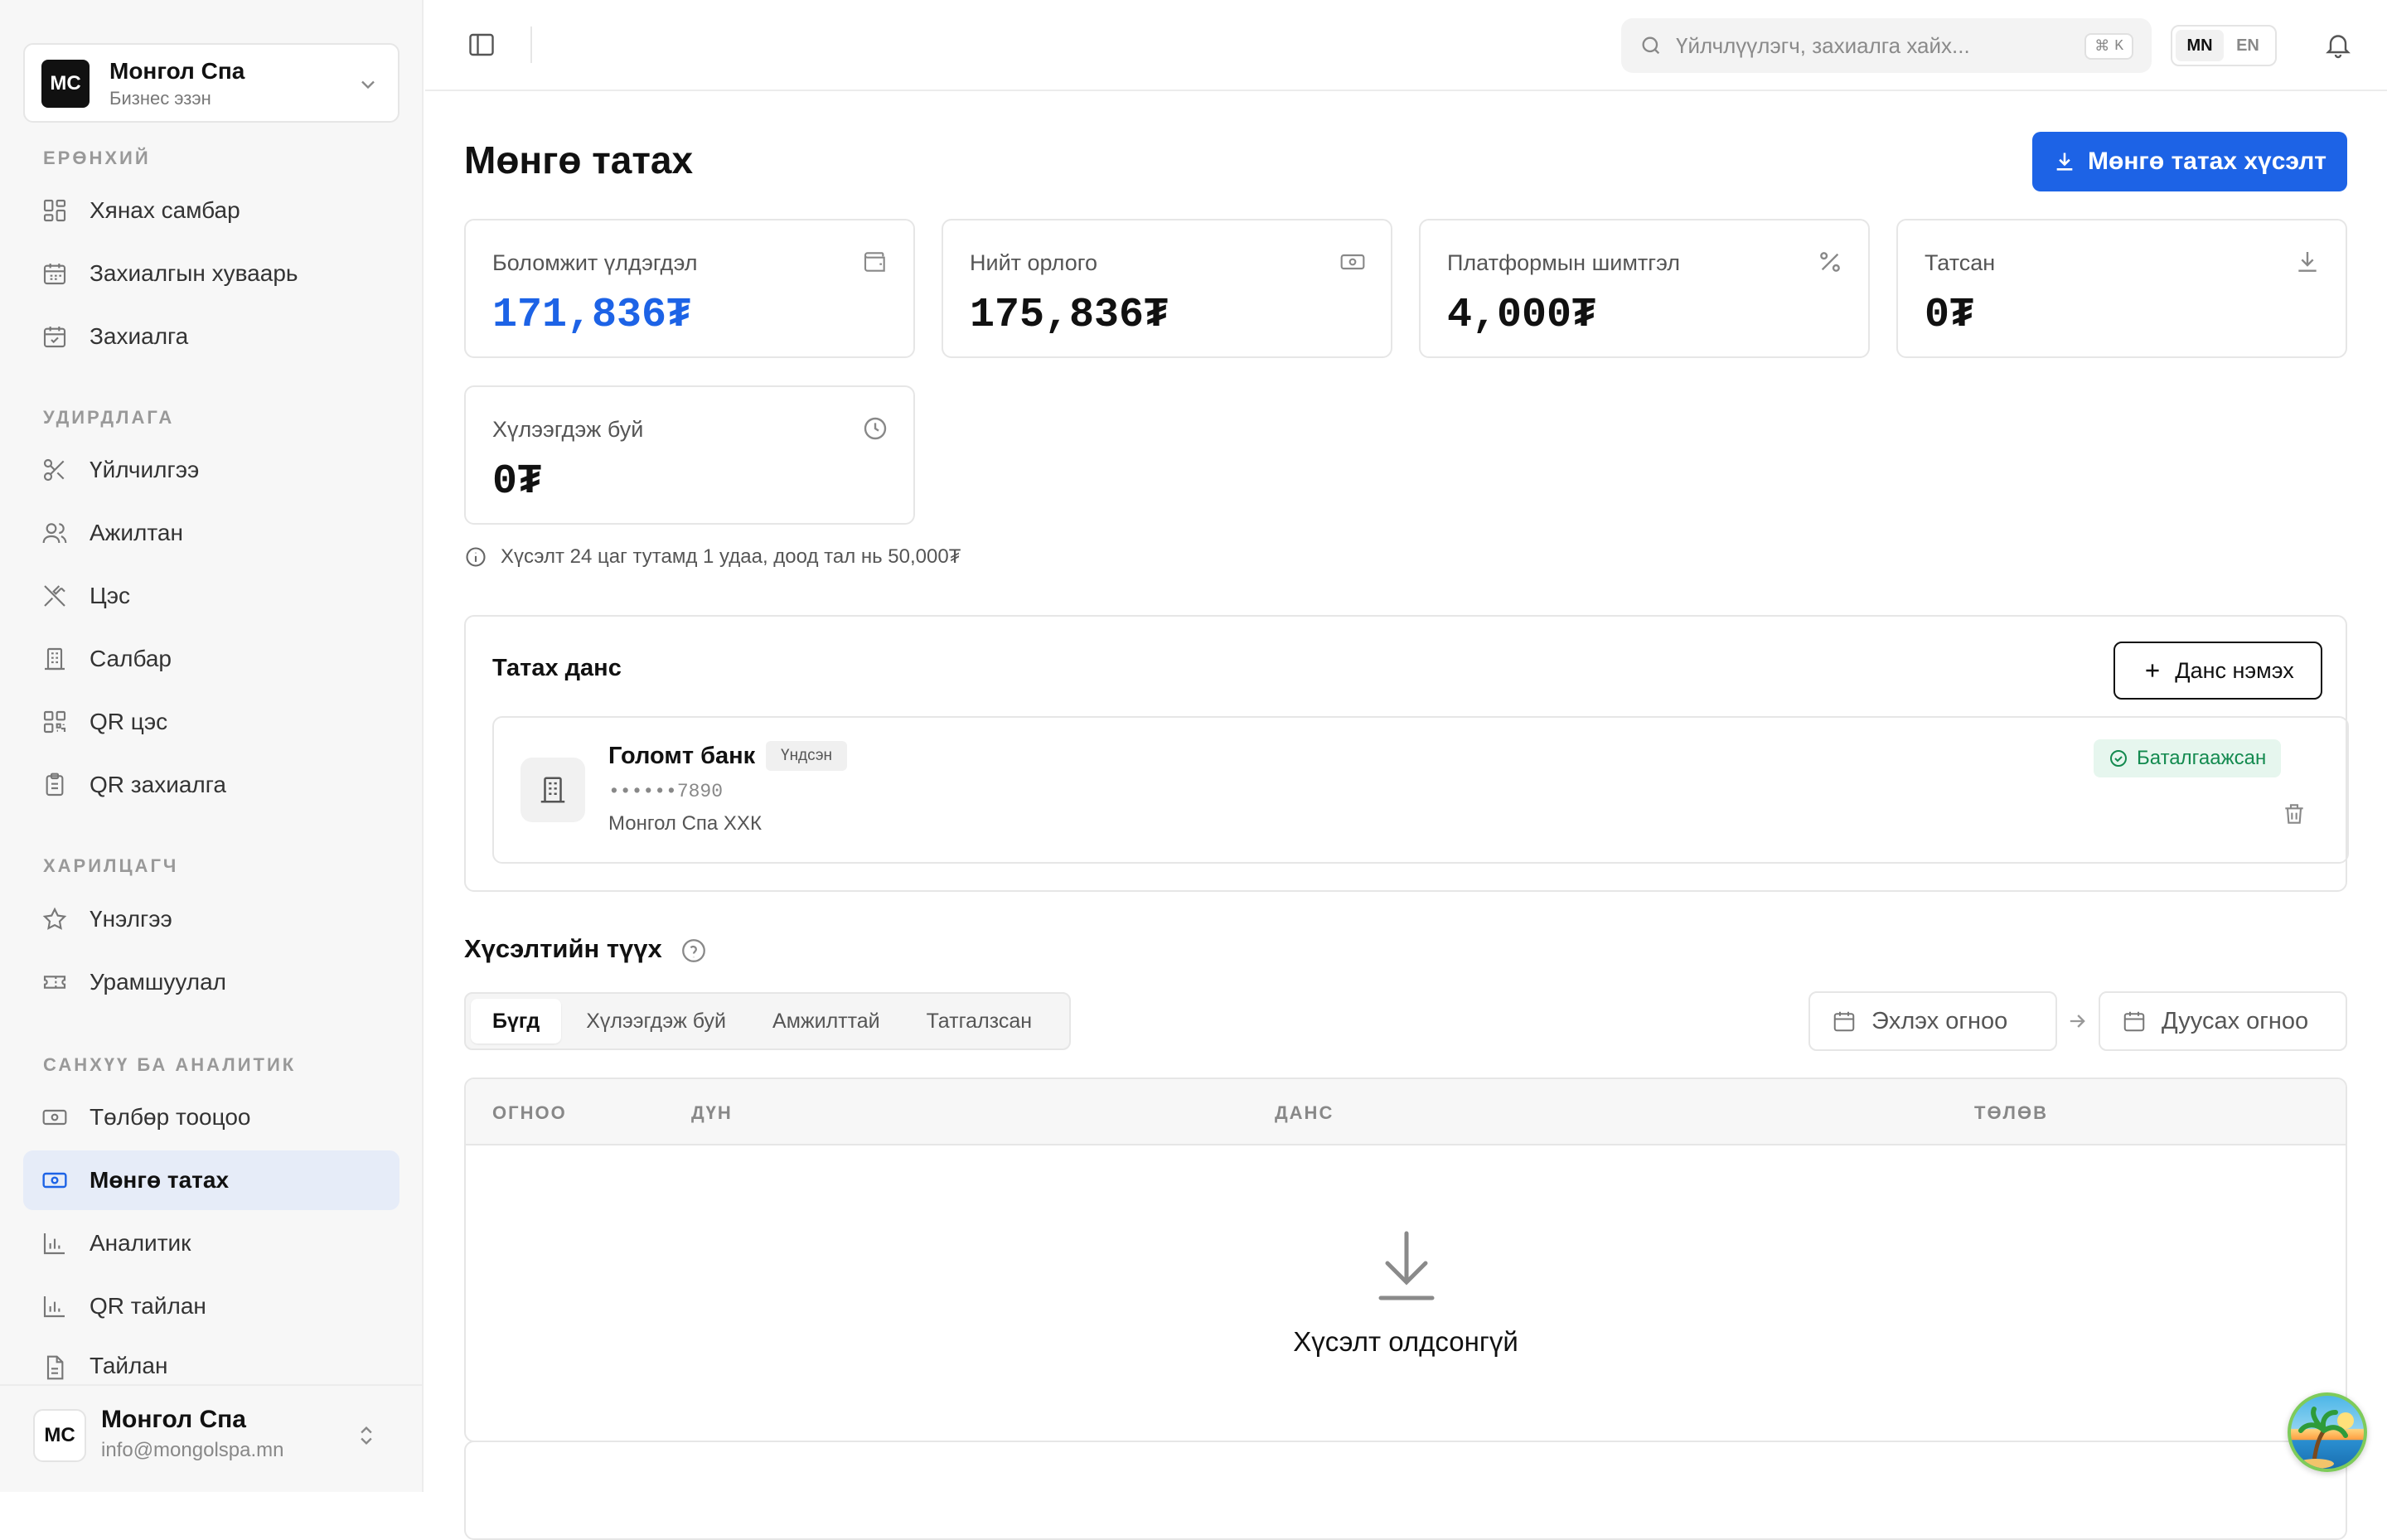  What do you see at coordinates (2202, 758) in the screenshot?
I see `status-text: Баталгаажсан` at bounding box center [2202, 758].